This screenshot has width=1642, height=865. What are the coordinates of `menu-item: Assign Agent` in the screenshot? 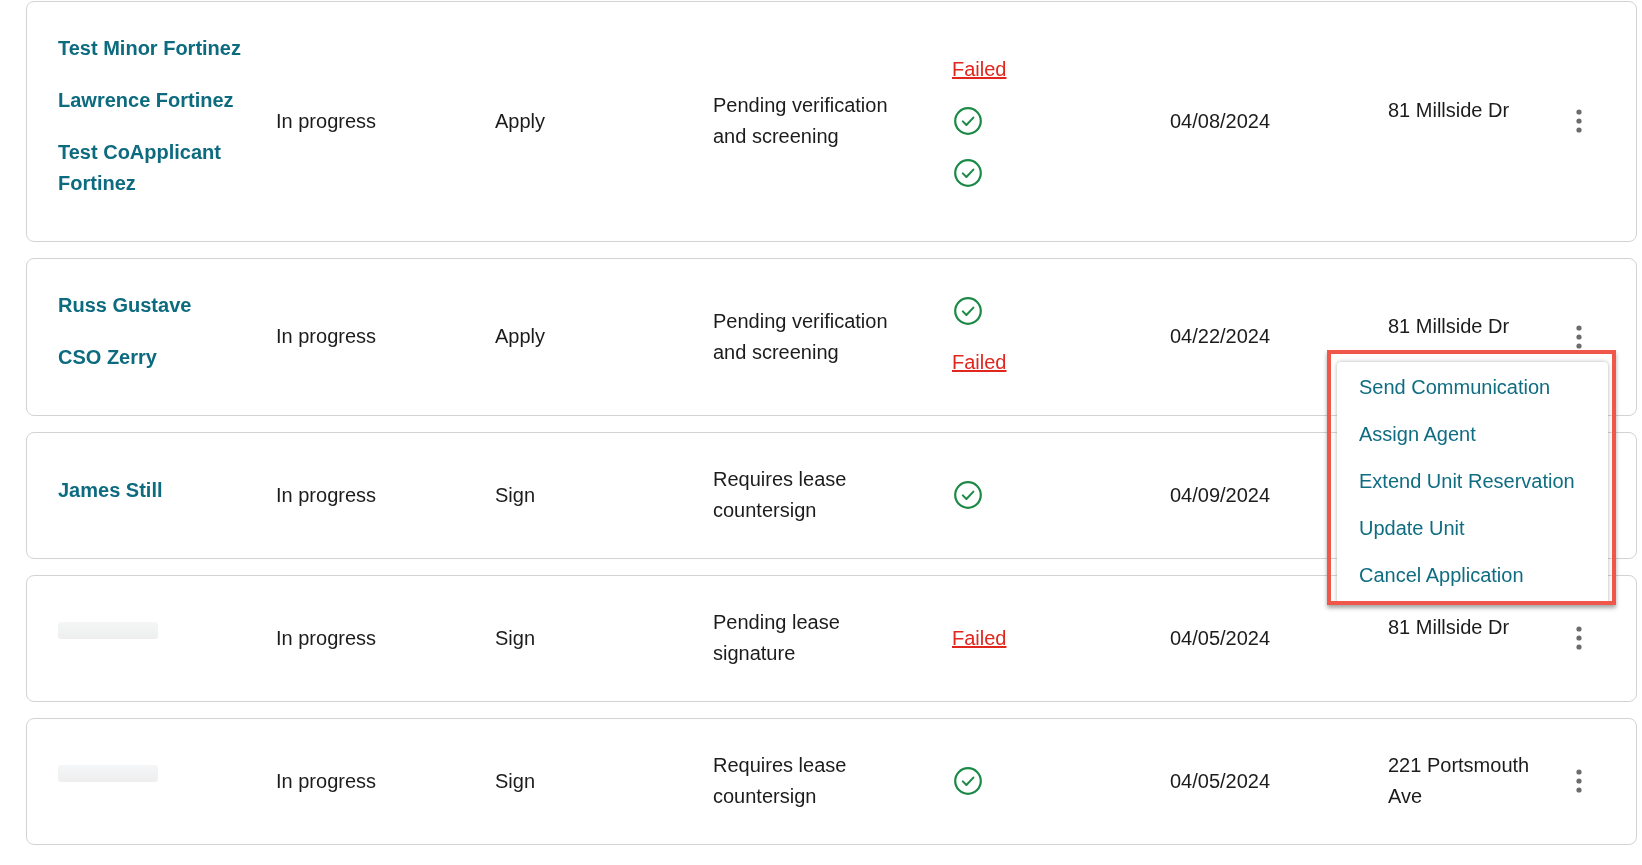 It's located at (1417, 434).